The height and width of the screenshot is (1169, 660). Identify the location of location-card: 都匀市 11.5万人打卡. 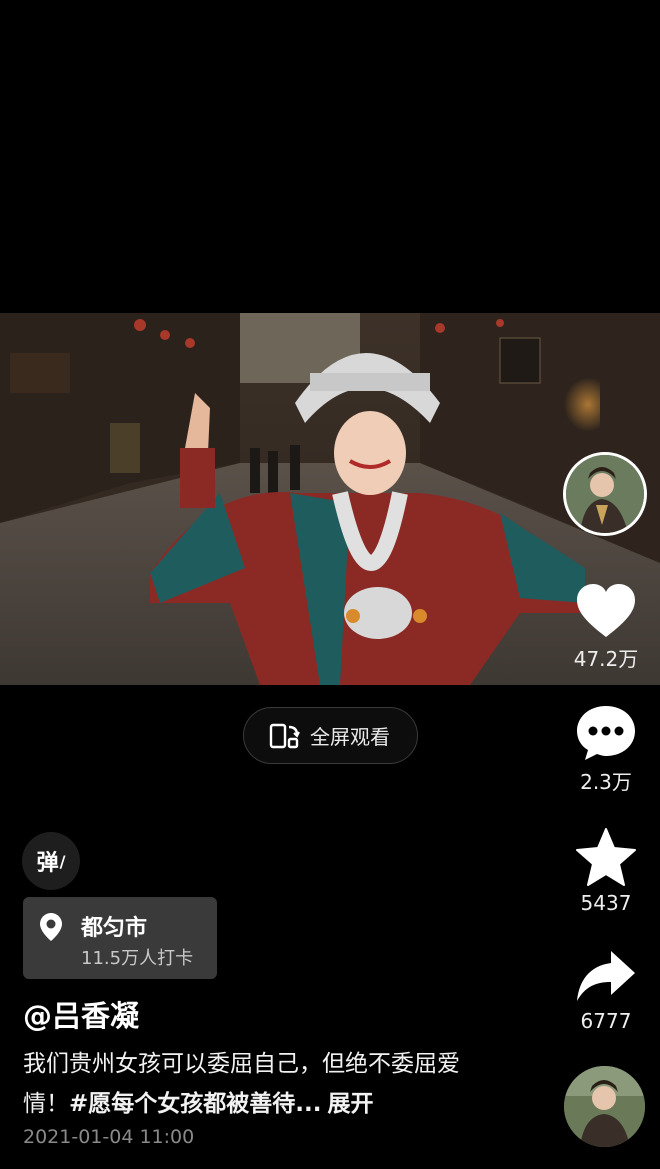
(120, 938).